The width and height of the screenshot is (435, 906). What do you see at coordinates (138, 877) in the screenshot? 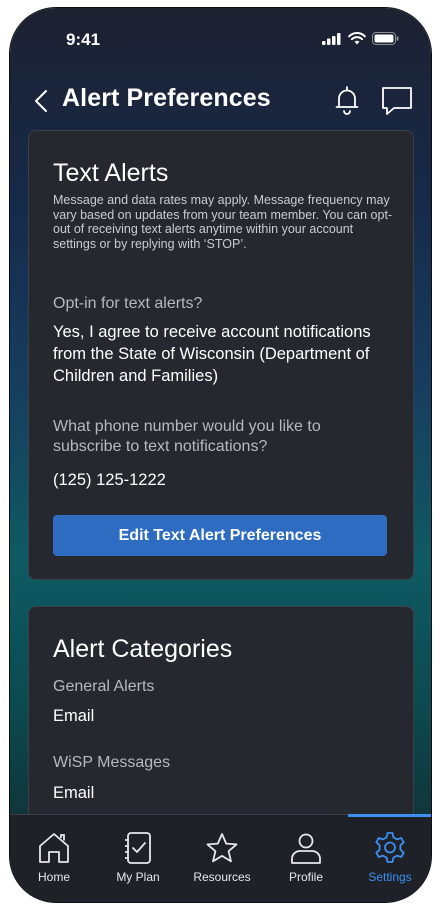
I see `tab-my-plan-label: My Plan` at bounding box center [138, 877].